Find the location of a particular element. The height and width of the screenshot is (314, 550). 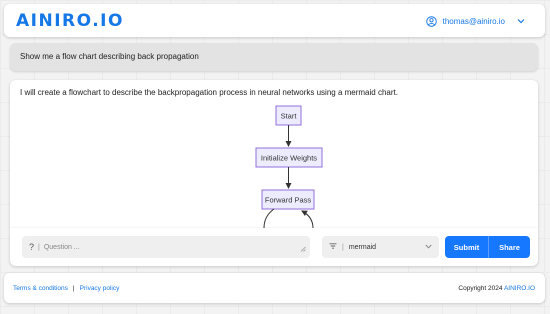

top-header: AINIRO.IO thomas@ainiro.io is located at coordinates (274, 20).